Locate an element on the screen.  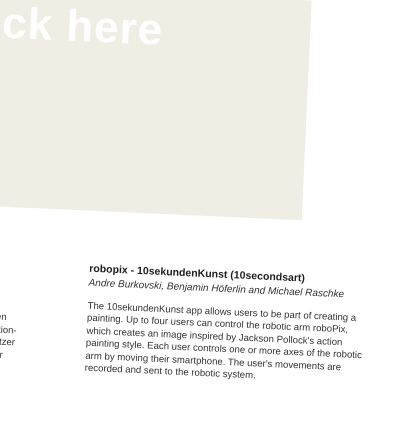
left-column-line: hne oder is located at coordinates (2, 354).